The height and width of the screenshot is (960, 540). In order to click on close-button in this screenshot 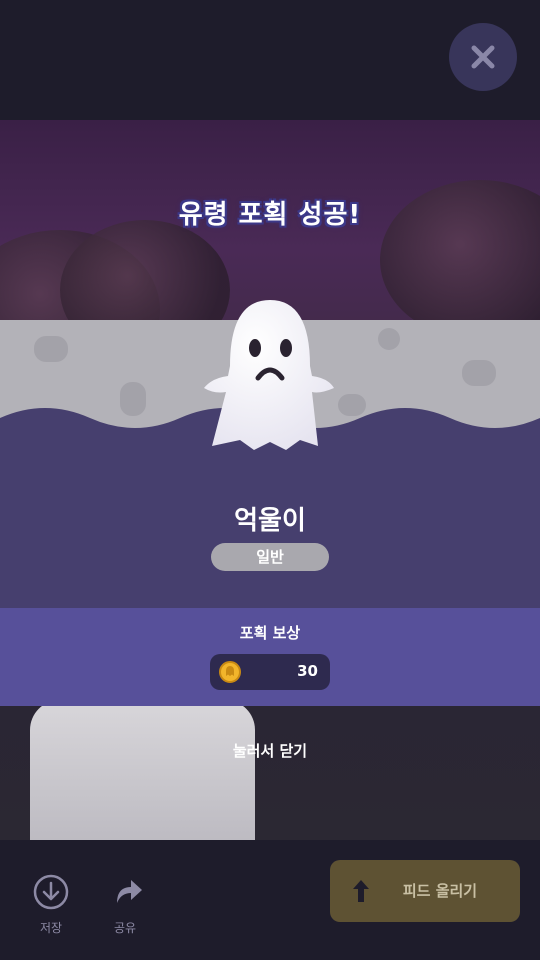, I will do `click(483, 57)`.